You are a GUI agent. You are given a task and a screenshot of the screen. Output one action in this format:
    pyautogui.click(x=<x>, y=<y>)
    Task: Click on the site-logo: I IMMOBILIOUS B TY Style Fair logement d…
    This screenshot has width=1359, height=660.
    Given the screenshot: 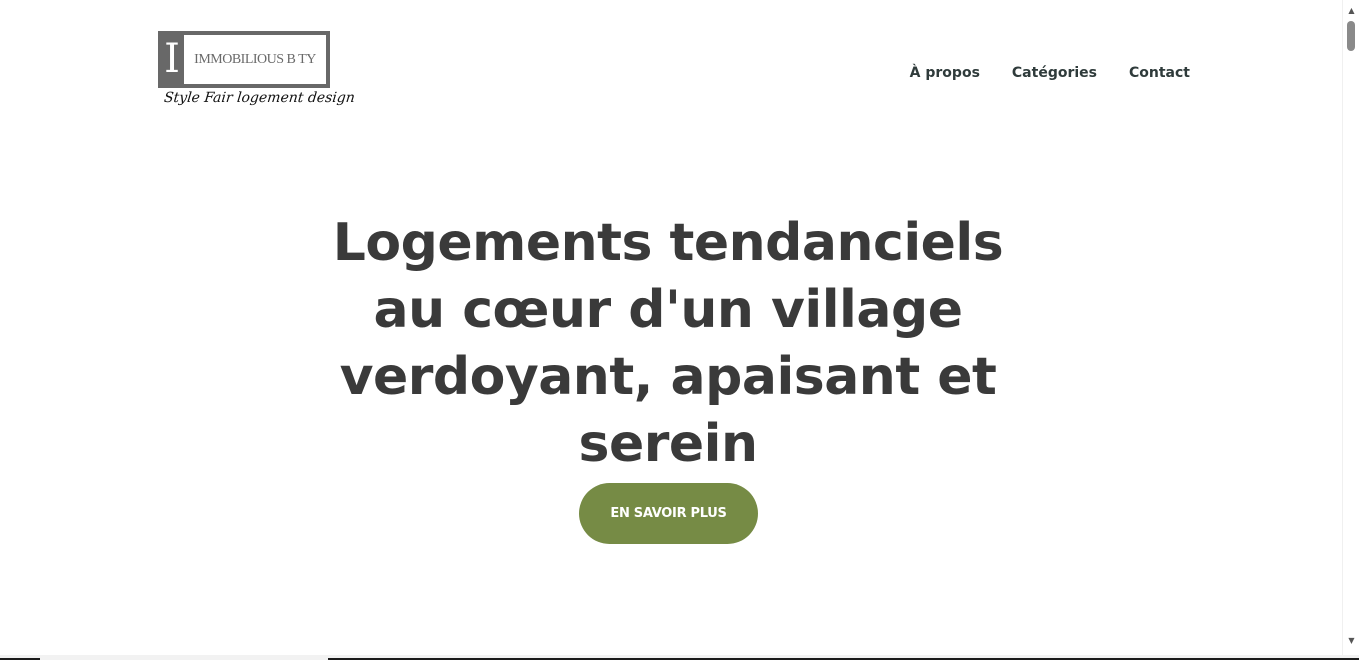 What is the action you would take?
    pyautogui.click(x=257, y=74)
    